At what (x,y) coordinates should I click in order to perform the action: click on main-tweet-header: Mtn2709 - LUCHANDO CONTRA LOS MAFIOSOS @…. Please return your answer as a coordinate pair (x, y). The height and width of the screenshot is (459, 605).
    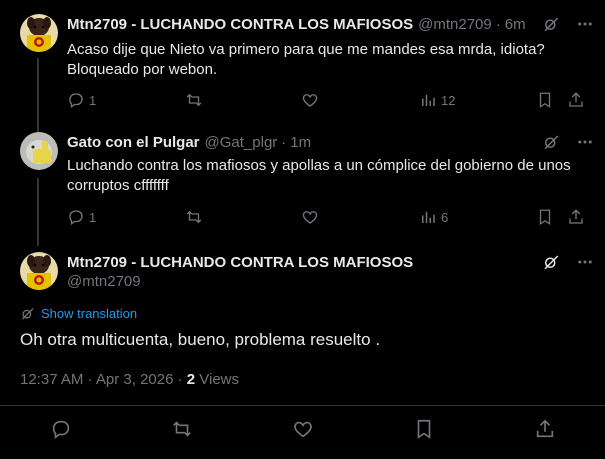
    Looking at the image, I should click on (331, 271).